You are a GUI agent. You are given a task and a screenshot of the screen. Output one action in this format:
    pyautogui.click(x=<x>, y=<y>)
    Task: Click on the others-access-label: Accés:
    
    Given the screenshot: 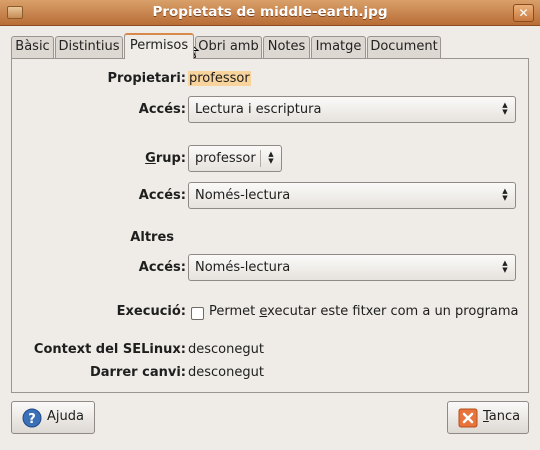 What is the action you would take?
    pyautogui.click(x=162, y=267)
    